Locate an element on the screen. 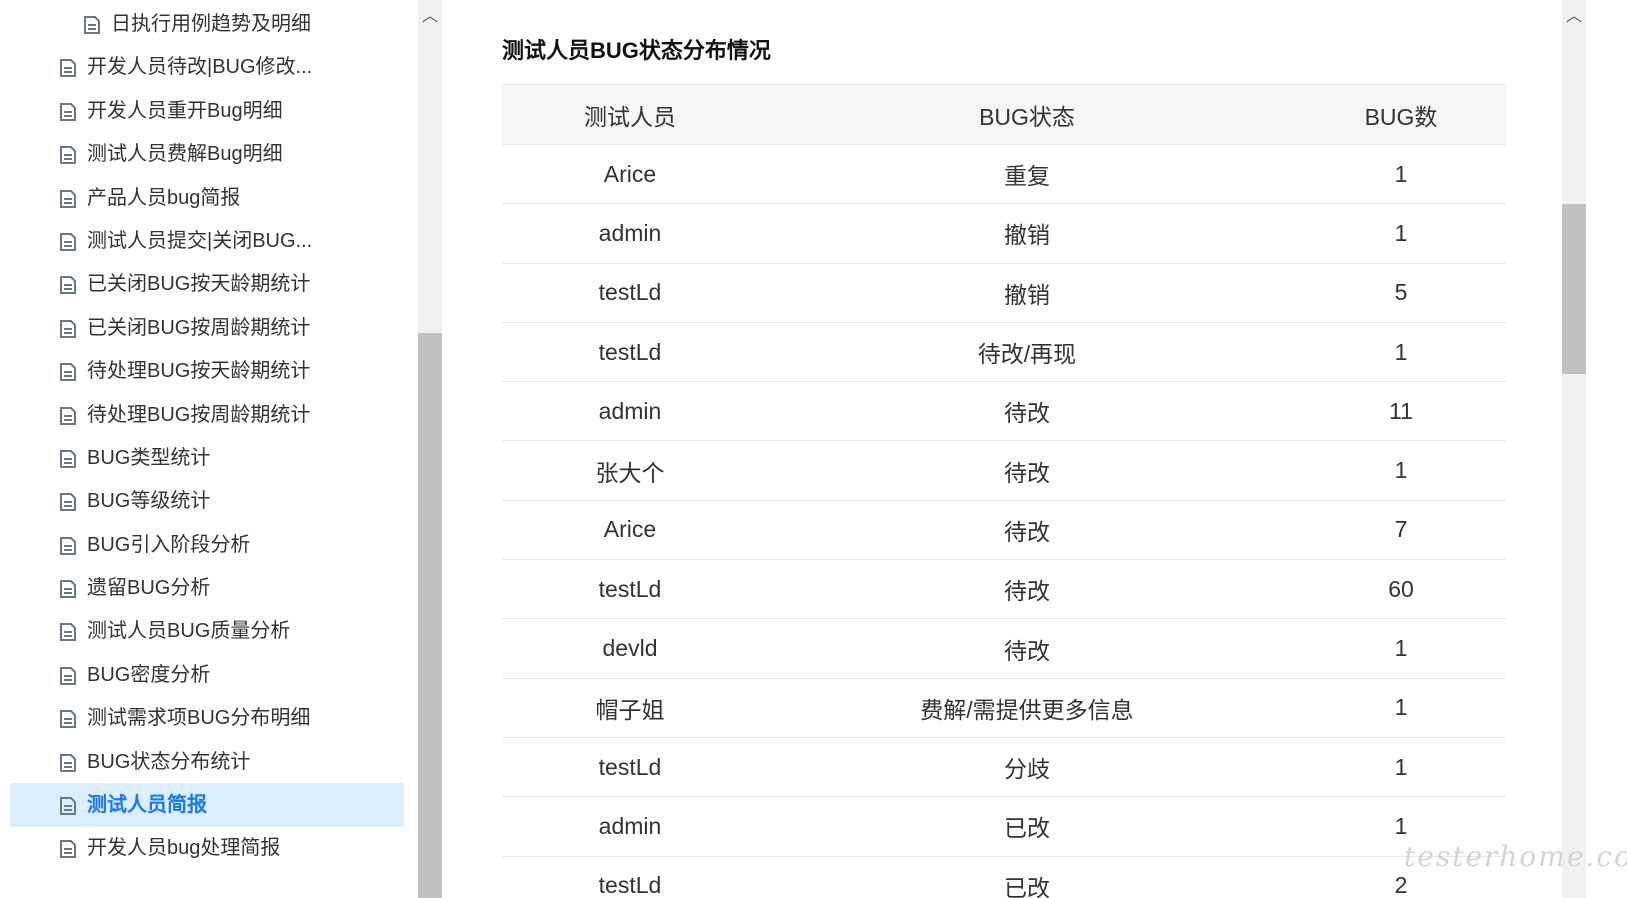  sidebar-item: 测试人员费解Bug明细 is located at coordinates (207, 154).